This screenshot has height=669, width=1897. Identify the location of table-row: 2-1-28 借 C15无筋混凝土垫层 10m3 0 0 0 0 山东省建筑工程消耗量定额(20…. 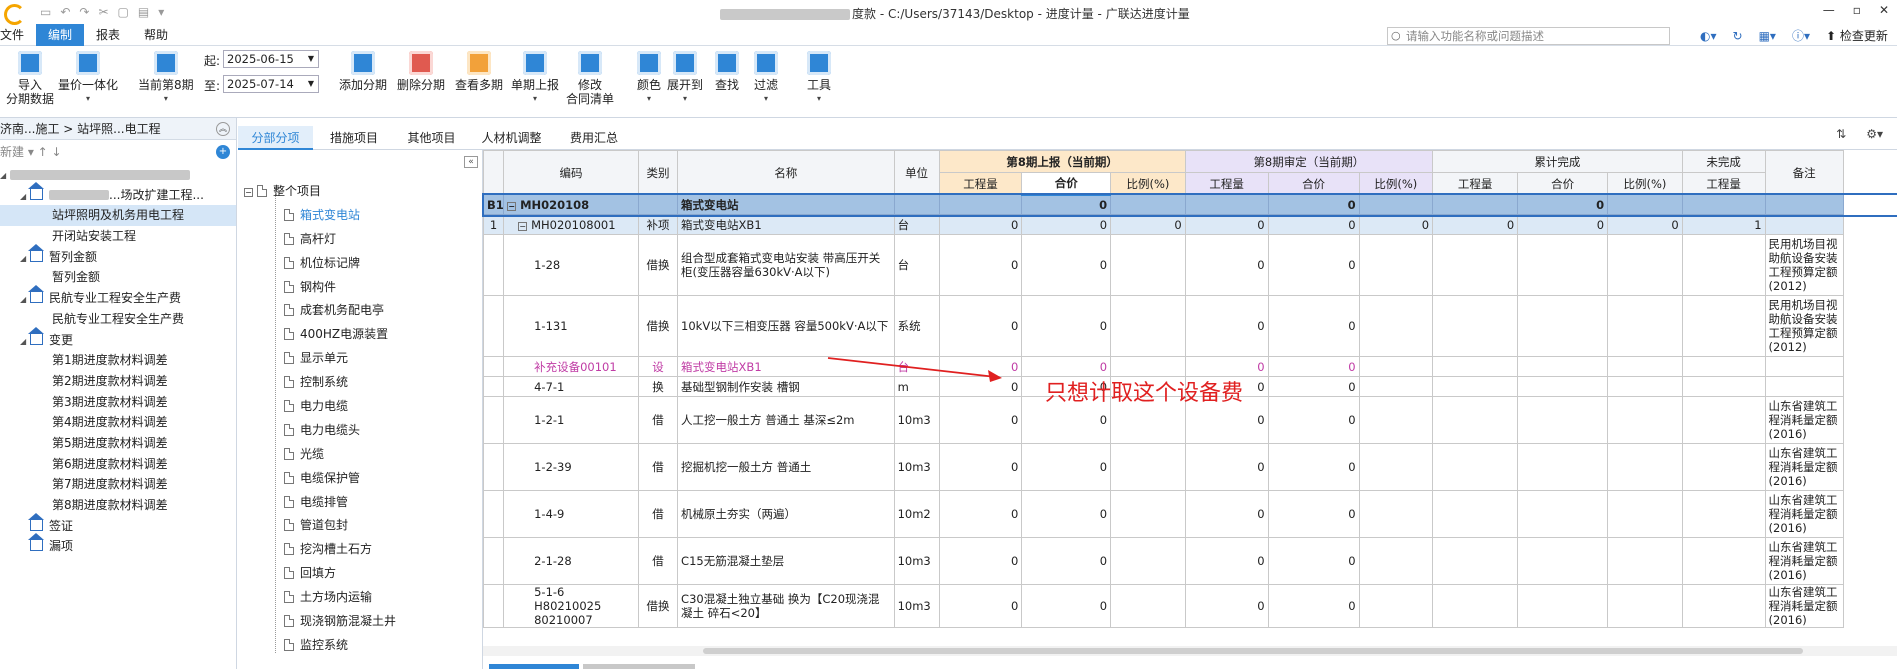
(1189, 561).